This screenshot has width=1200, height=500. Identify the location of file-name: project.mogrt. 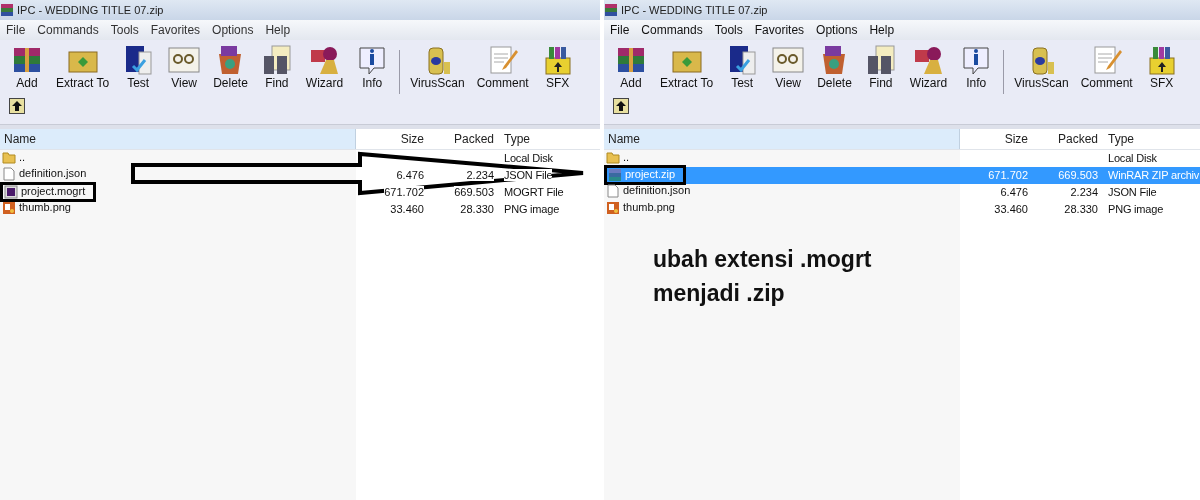
(53, 191).